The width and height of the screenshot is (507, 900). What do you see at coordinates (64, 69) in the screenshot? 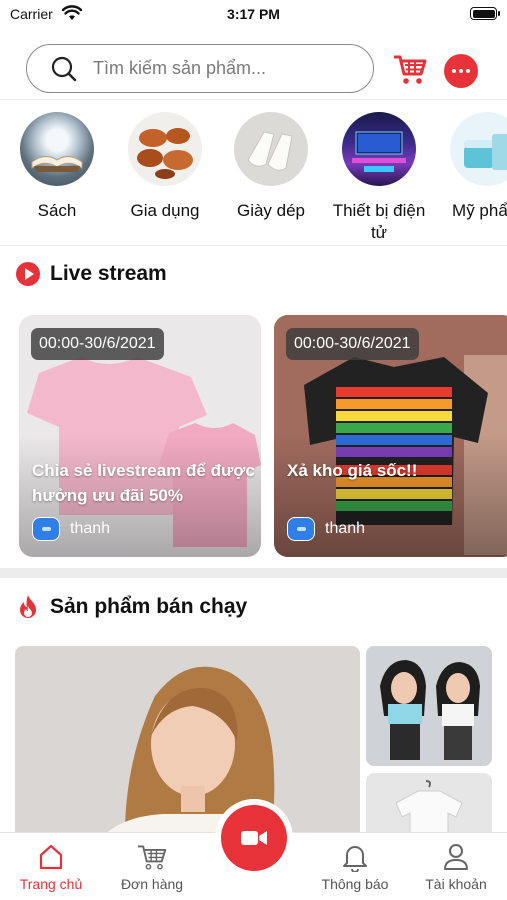
I see `search-icon` at bounding box center [64, 69].